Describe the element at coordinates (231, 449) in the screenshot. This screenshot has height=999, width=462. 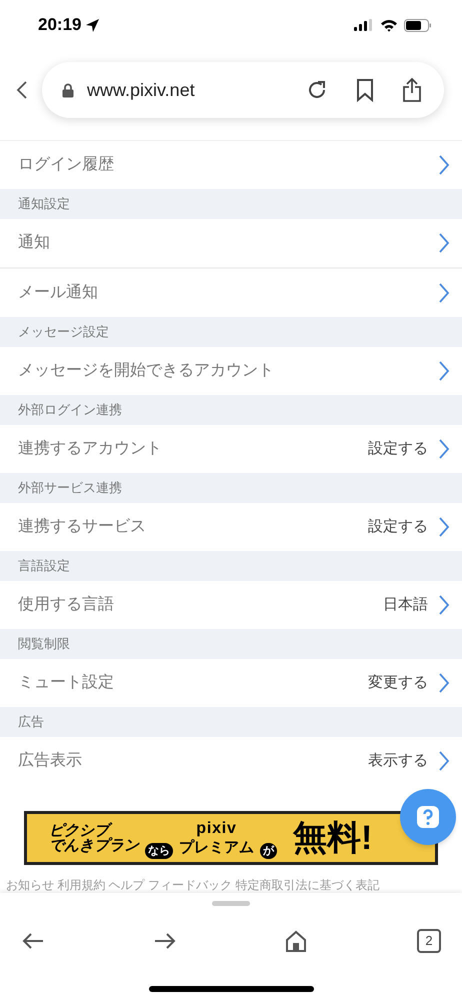
I see `settings-row: 連携するアカウント 設定する` at that location.